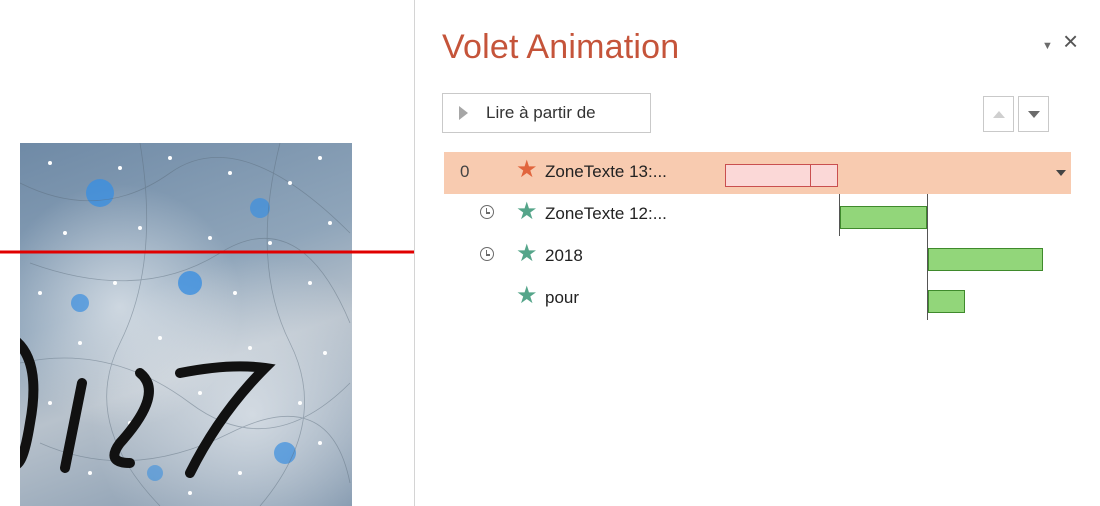 This screenshot has width=1100, height=506. I want to click on play-icon, so click(463, 113).